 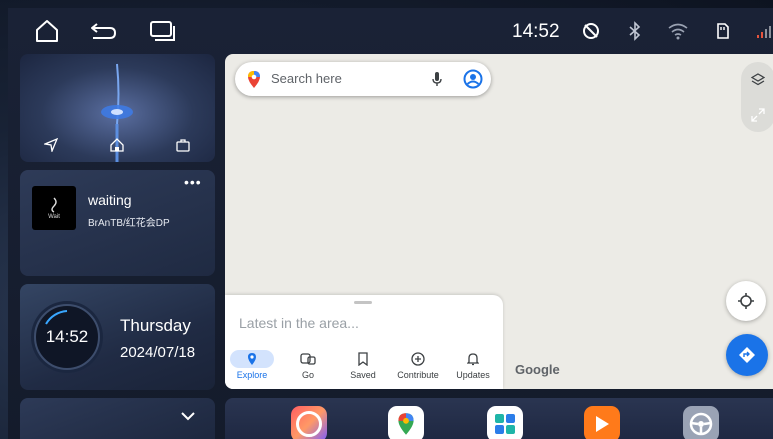 I want to click on search-bar: Search here, so click(x=363, y=79).